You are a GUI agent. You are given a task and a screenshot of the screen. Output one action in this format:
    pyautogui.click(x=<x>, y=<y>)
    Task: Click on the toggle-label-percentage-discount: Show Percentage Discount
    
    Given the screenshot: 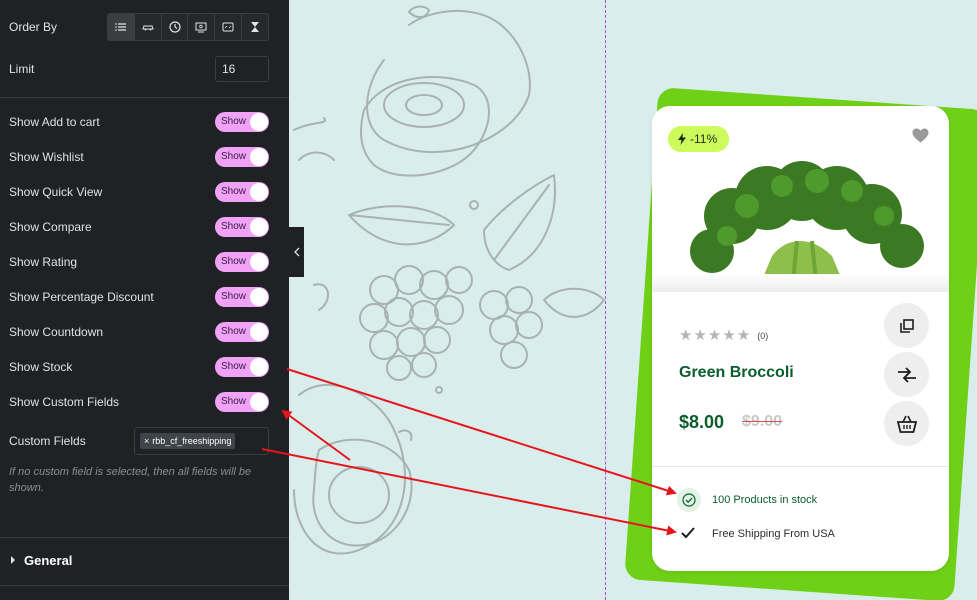 What is the action you would take?
    pyautogui.click(x=81, y=297)
    